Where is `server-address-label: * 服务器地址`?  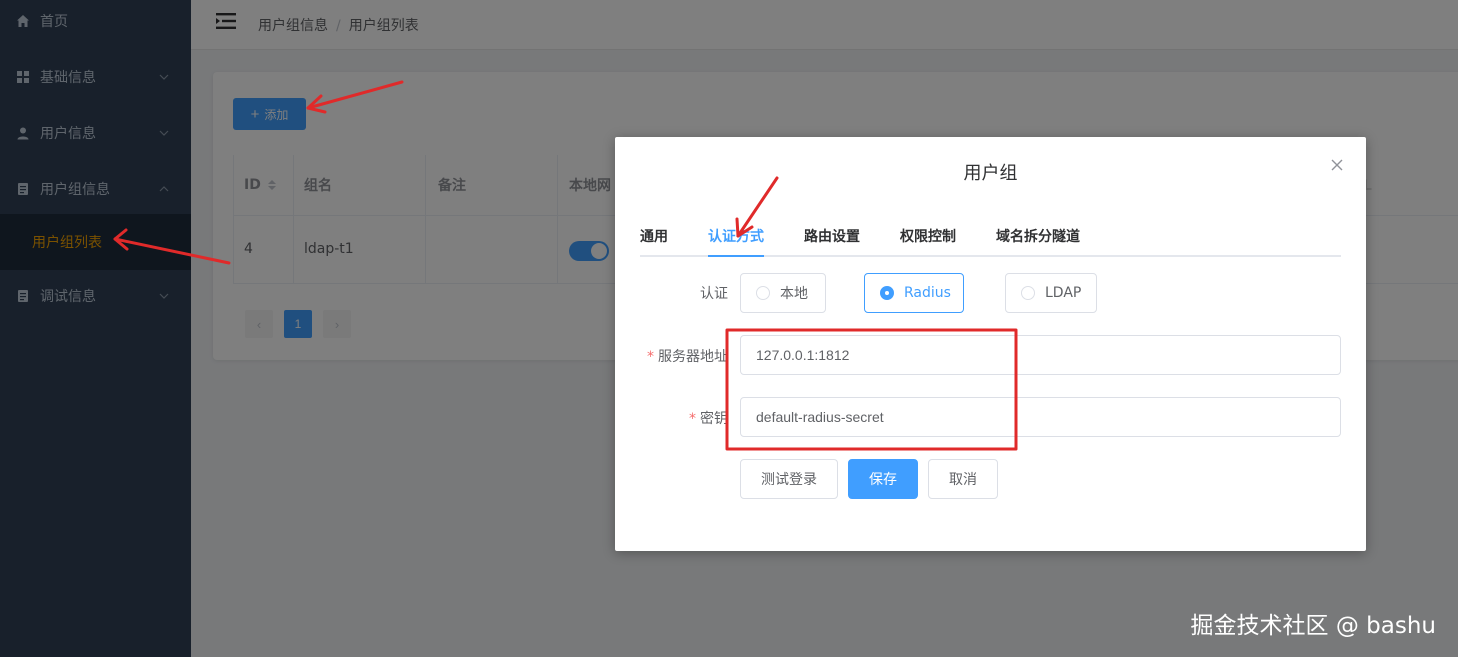 server-address-label: * 服务器地址 is located at coordinates (681, 356).